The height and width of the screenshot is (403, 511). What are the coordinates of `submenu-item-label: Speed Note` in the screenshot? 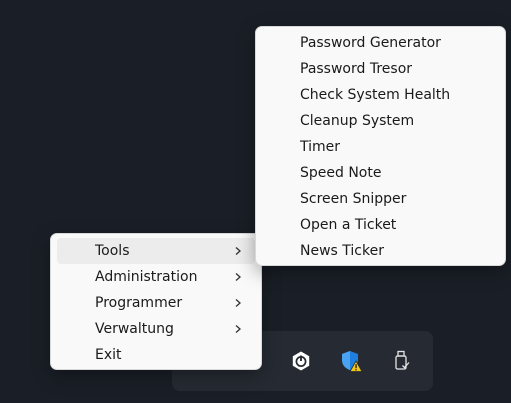 It's located at (341, 173).